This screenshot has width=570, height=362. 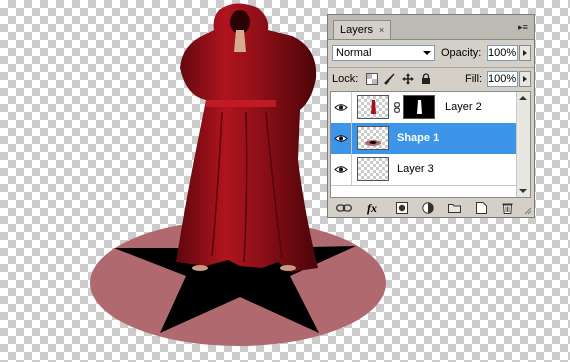 What do you see at coordinates (525, 53) in the screenshot?
I see `opacity-slider-button` at bounding box center [525, 53].